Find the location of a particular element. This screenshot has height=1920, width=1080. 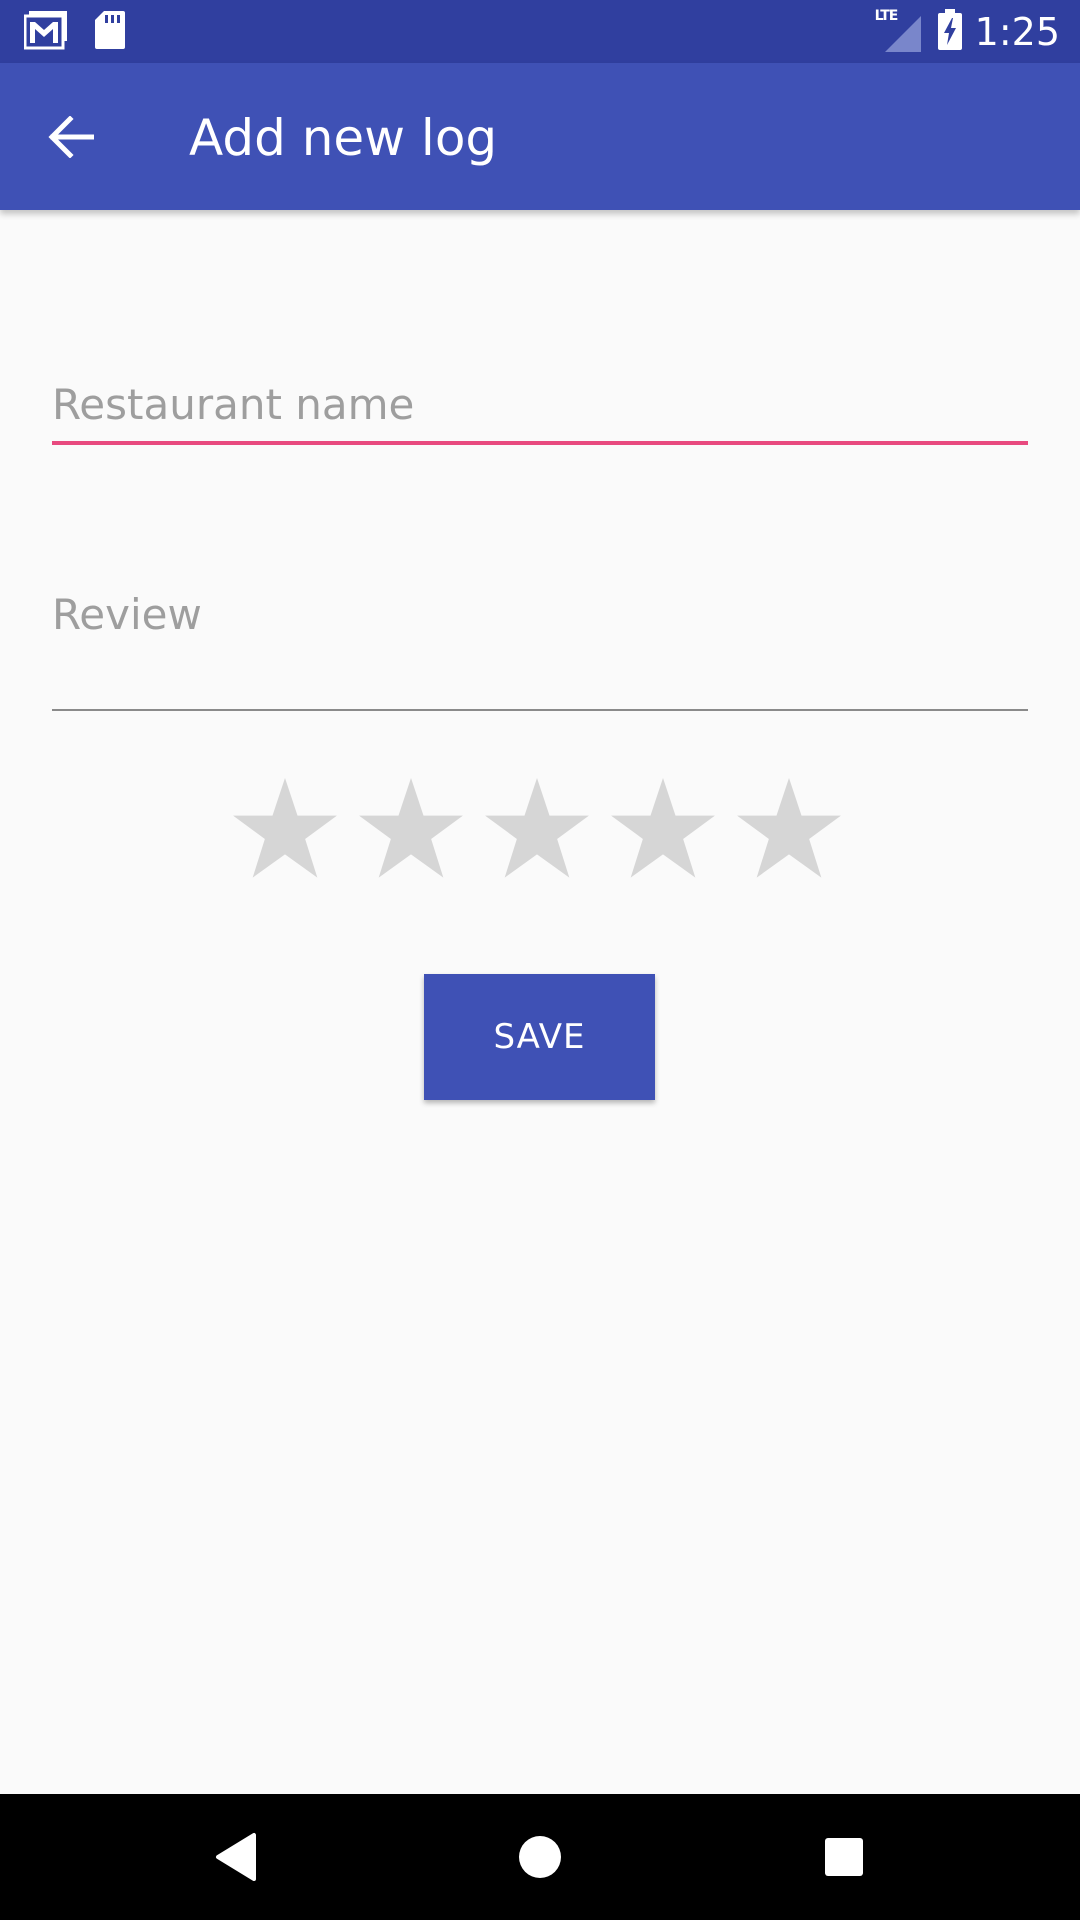

navigation-bar is located at coordinates (540, 1857).